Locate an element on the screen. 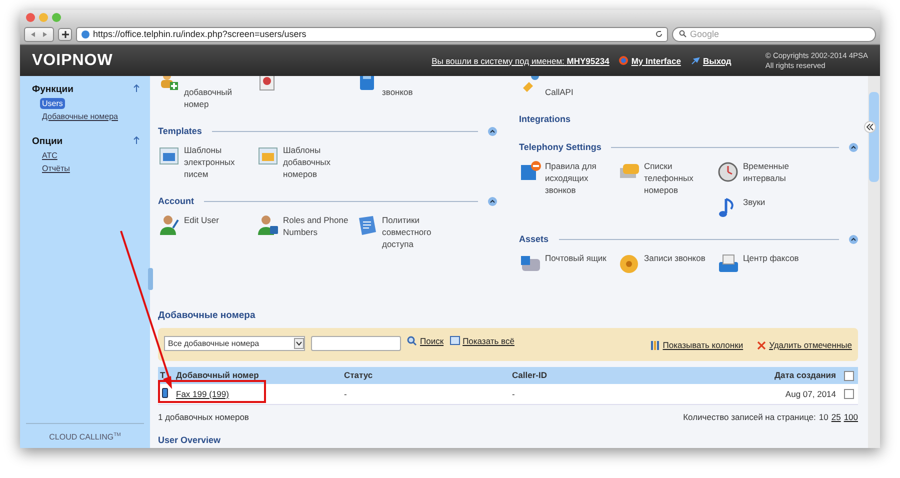  page-size-option: 25 is located at coordinates (836, 417).